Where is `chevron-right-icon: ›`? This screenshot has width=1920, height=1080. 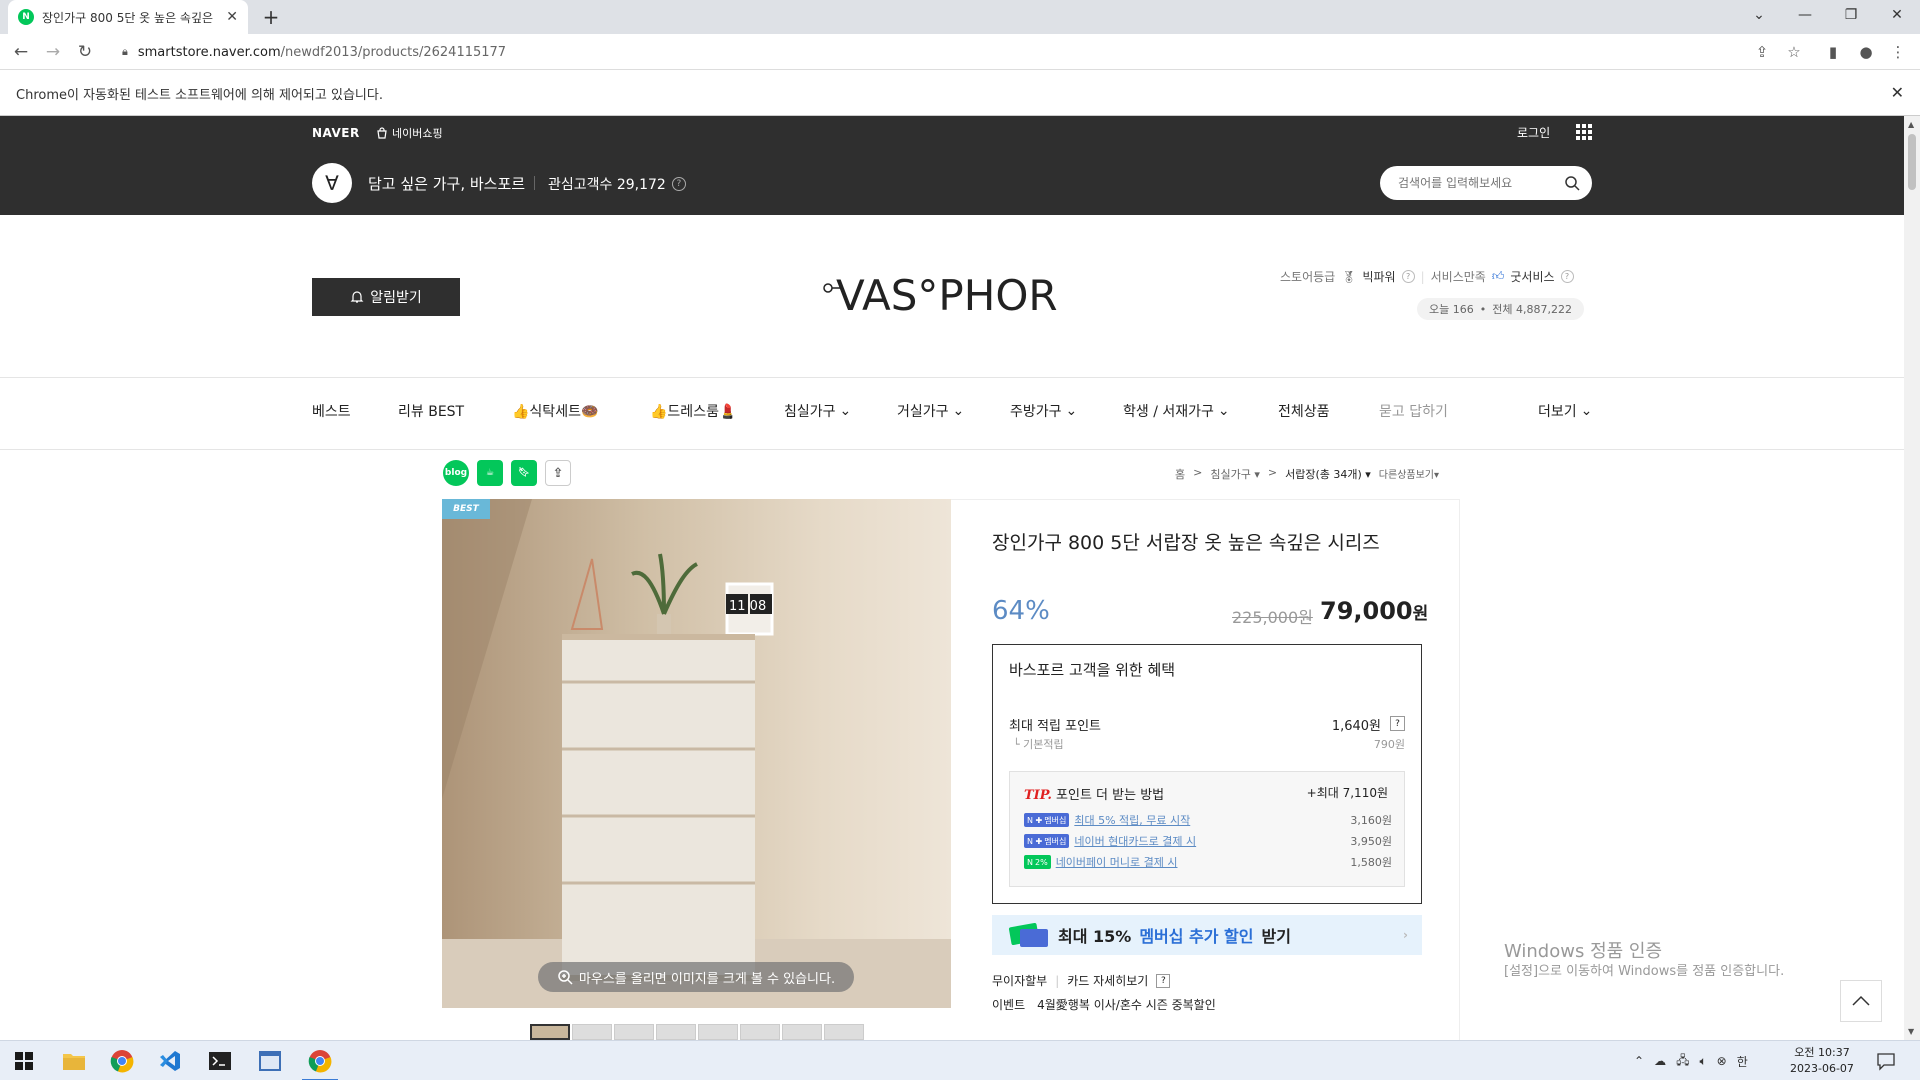 chevron-right-icon: › is located at coordinates (1405, 935).